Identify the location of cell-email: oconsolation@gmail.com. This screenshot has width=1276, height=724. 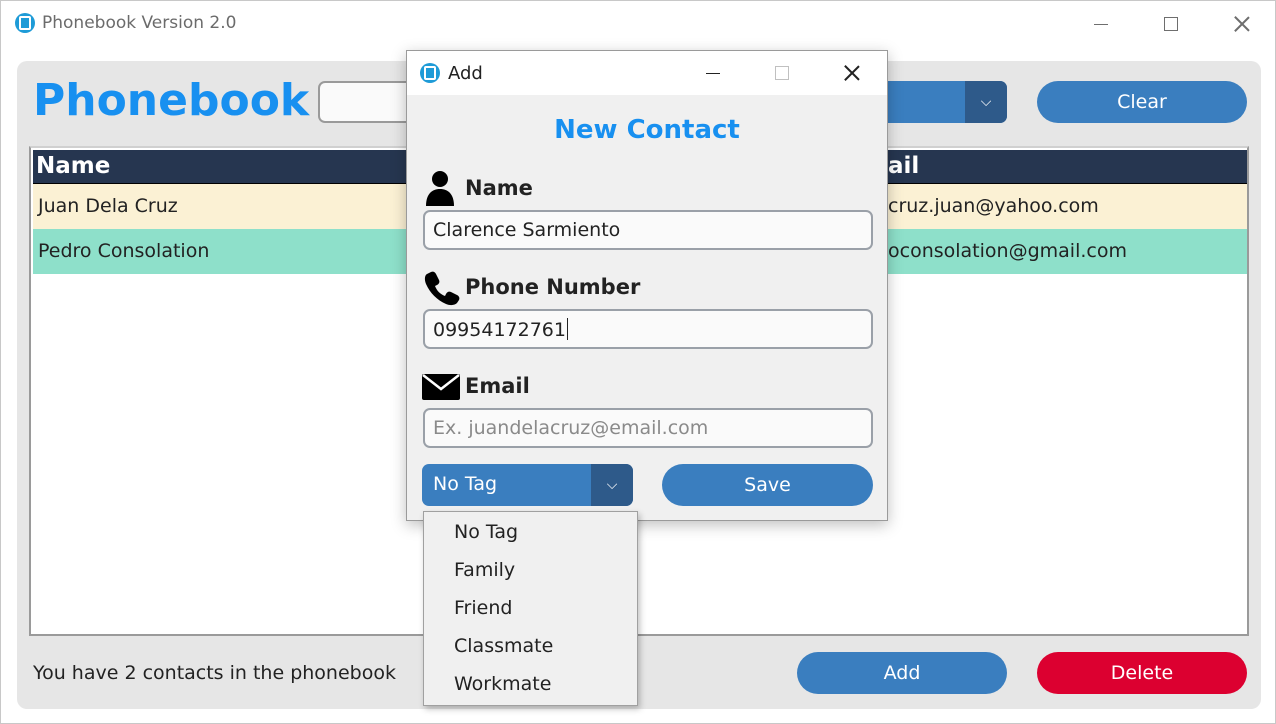
(1007, 251).